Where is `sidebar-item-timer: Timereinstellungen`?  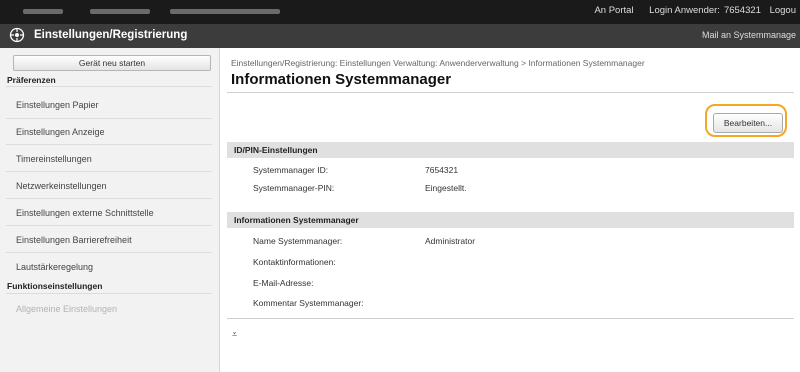 sidebar-item-timer: Timereinstellungen is located at coordinates (54, 159).